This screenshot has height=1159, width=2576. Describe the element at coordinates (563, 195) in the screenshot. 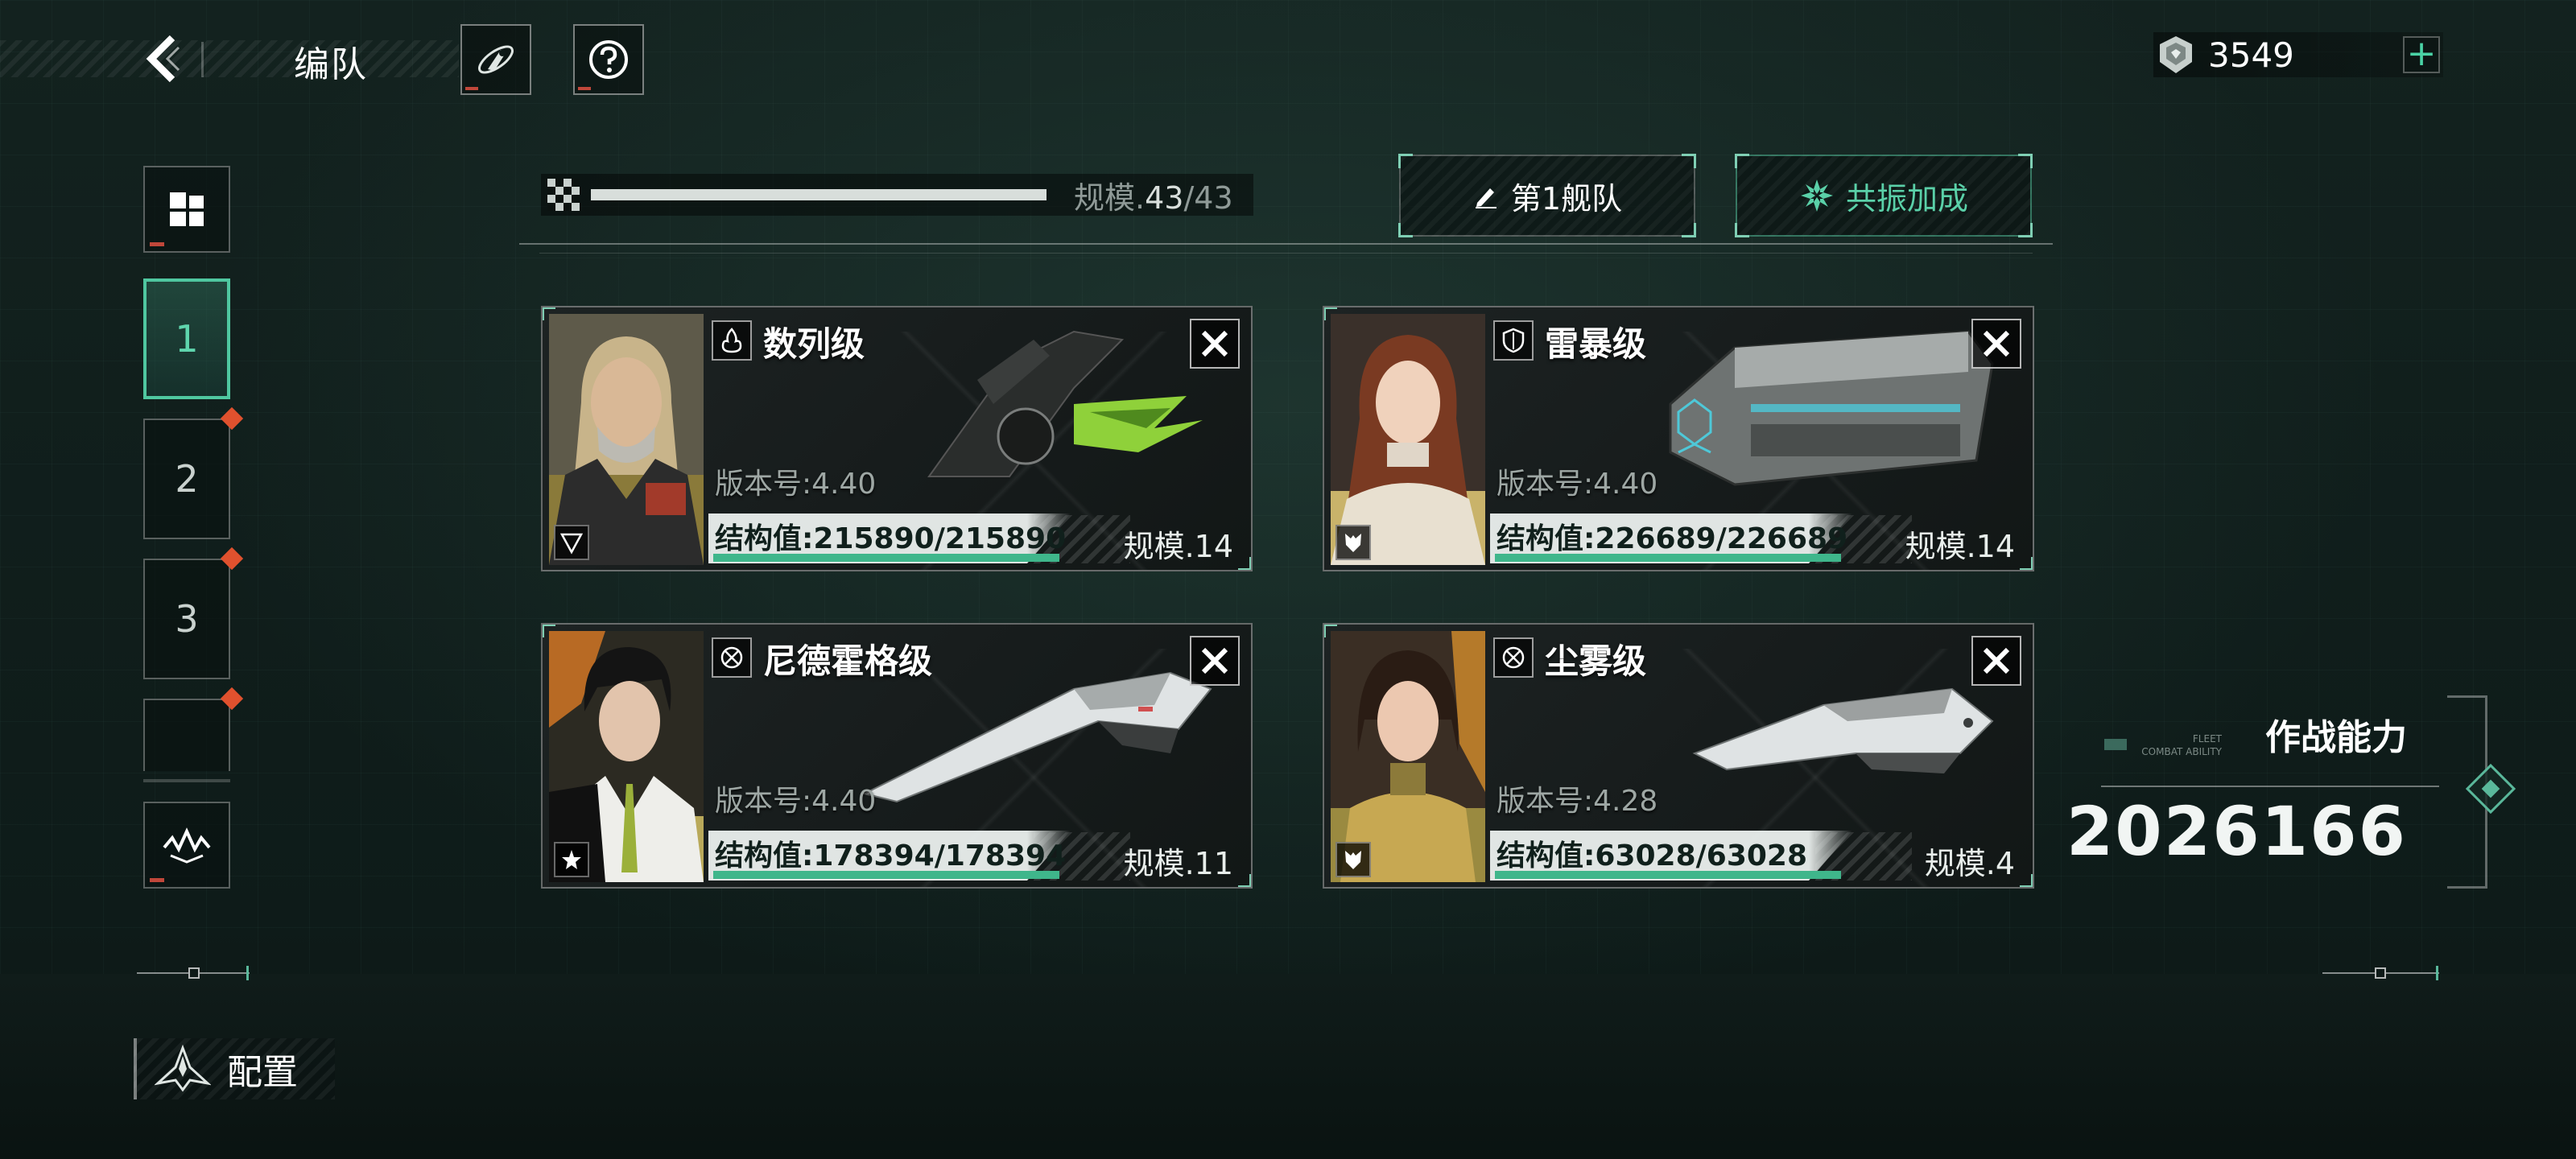

I see `checkered-flag-icon` at that location.